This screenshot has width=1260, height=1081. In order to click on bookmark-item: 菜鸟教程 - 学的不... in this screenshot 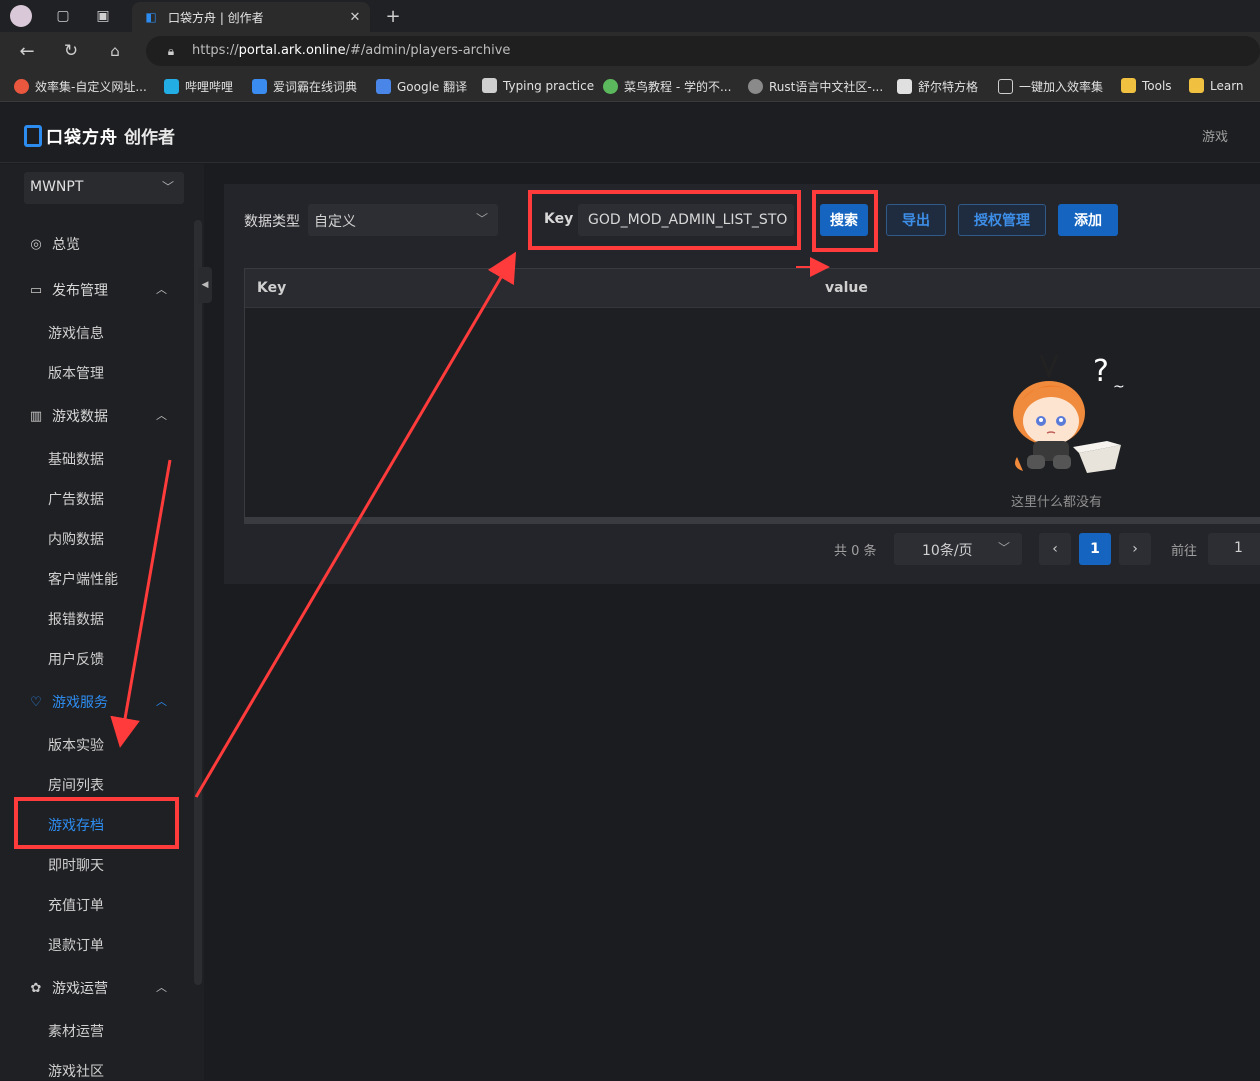, I will do `click(667, 86)`.